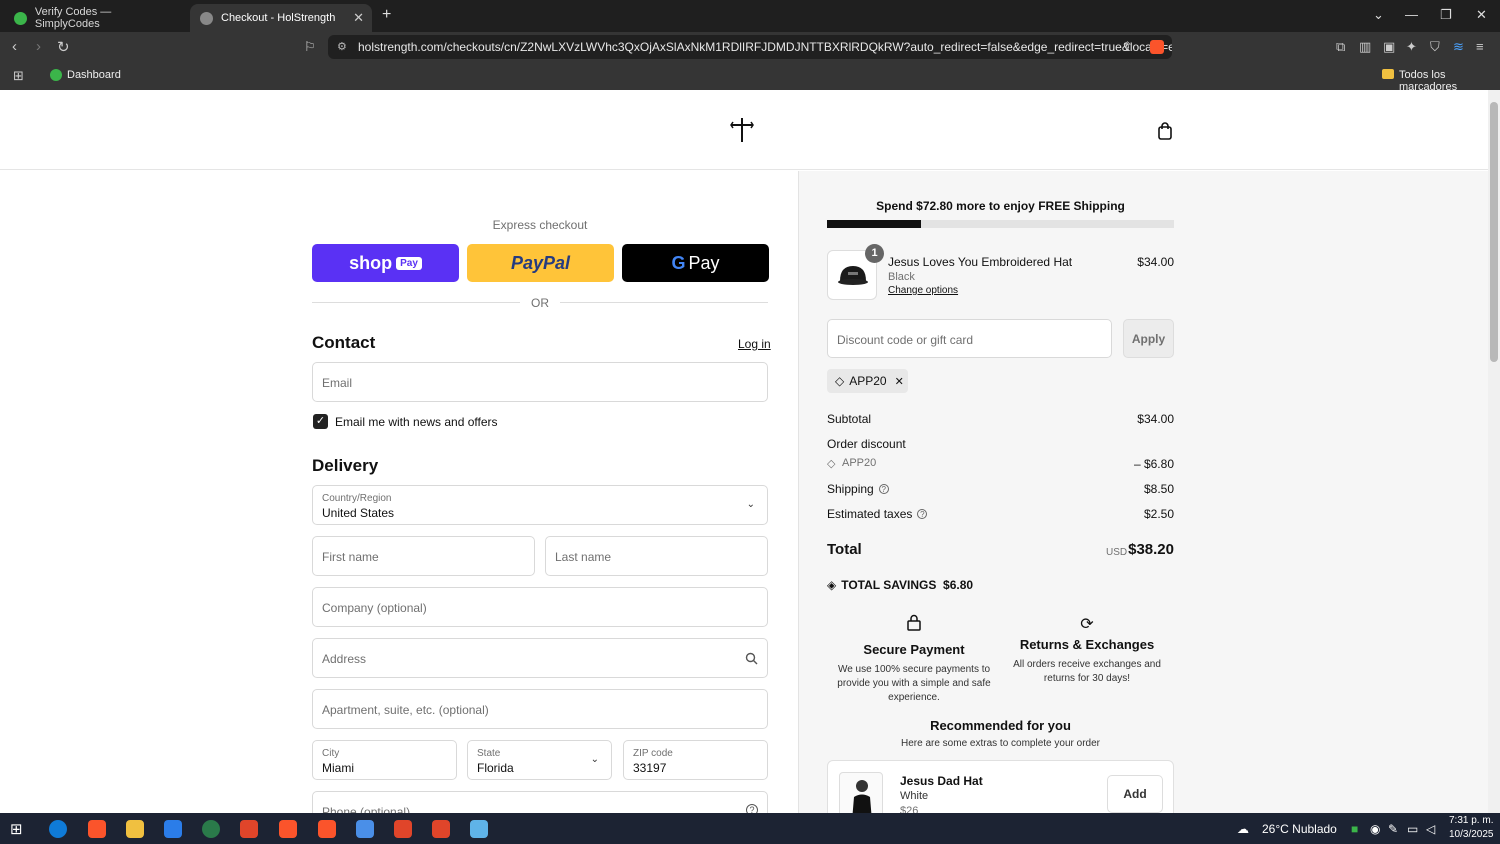 The height and width of the screenshot is (844, 1500). Describe the element at coordinates (1365, 47) in the screenshot. I see `sidebar-icon: ▥` at that location.